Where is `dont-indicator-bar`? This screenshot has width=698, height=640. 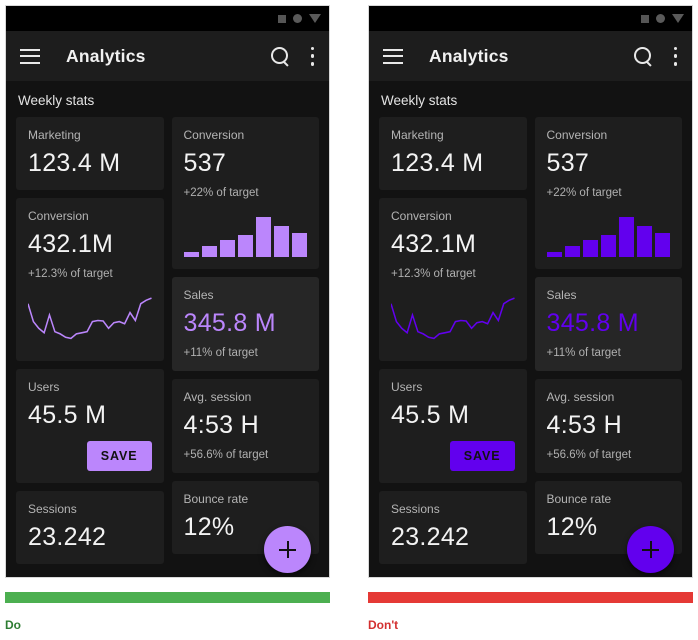 dont-indicator-bar is located at coordinates (530, 597).